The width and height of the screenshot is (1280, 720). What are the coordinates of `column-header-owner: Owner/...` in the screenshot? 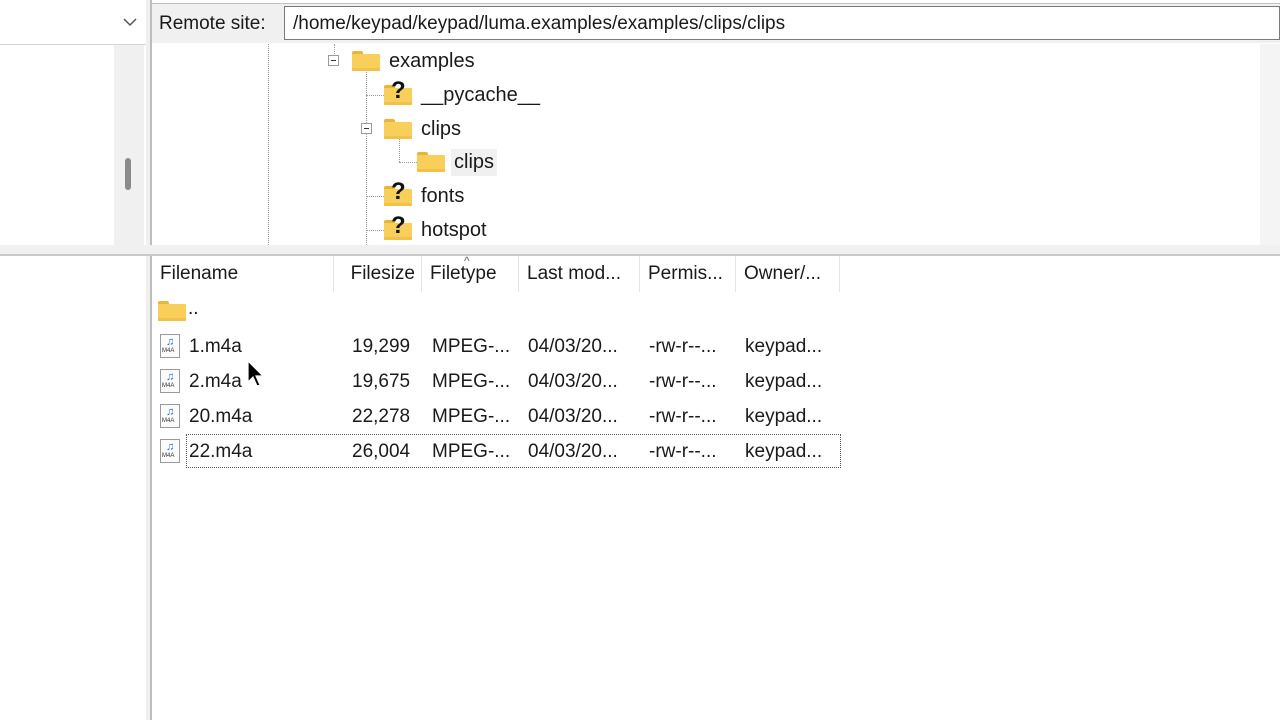 It's located at (788, 274).